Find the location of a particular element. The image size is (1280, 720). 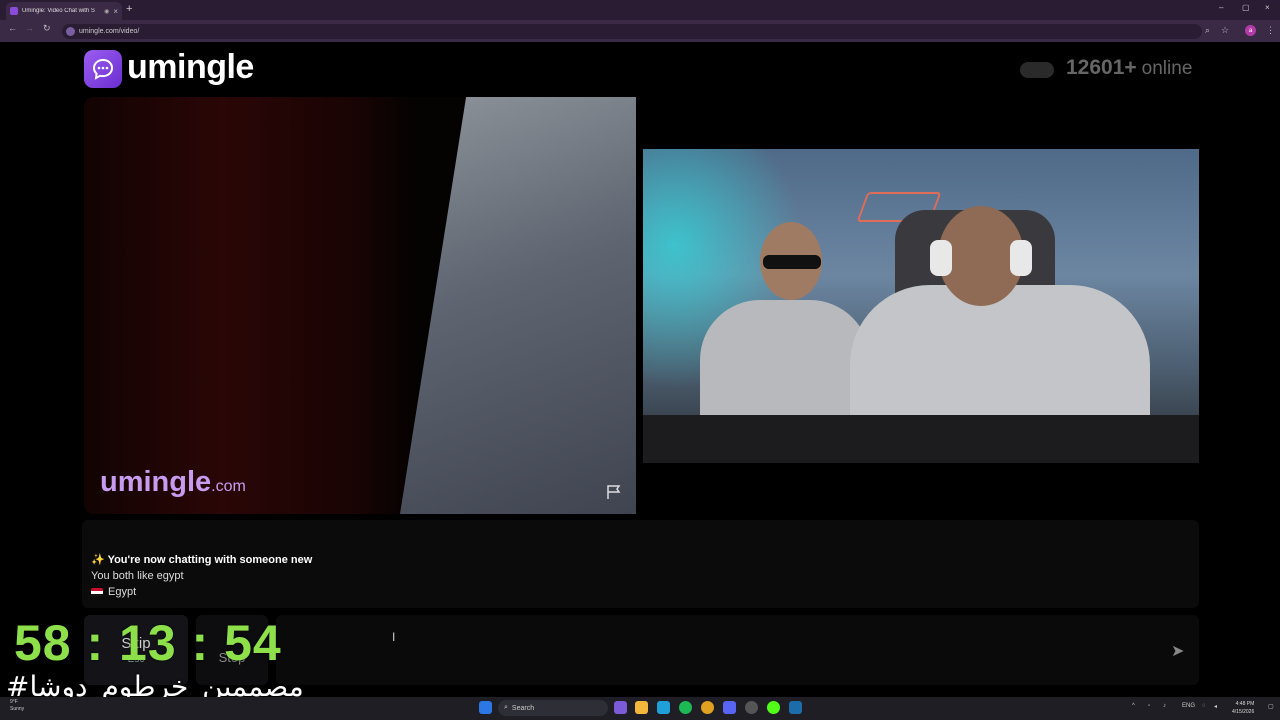

network-icon: ◌ is located at coordinates (1204, 706).